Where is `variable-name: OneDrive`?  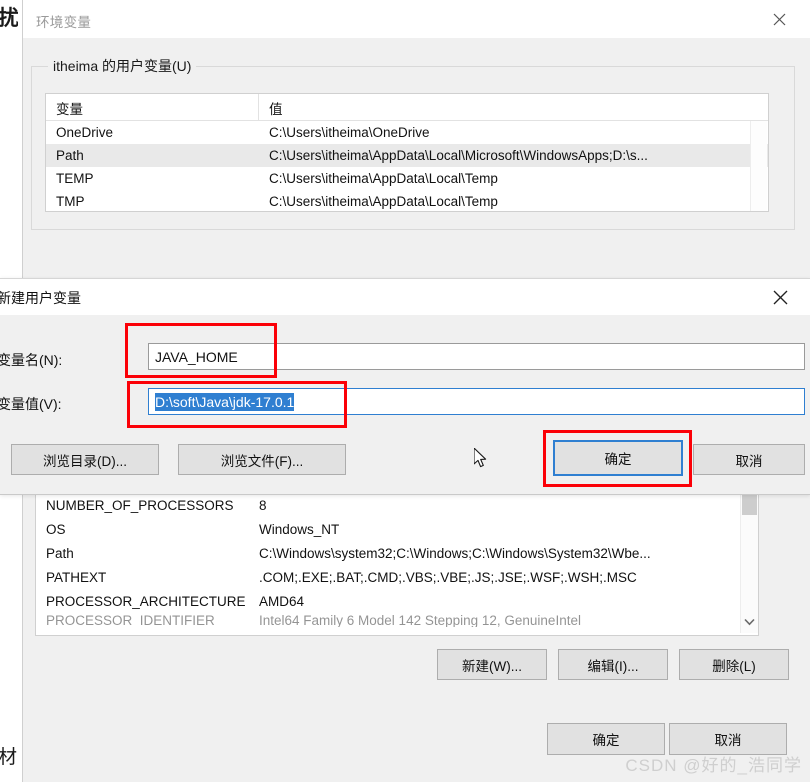 variable-name: OneDrive is located at coordinates (85, 132).